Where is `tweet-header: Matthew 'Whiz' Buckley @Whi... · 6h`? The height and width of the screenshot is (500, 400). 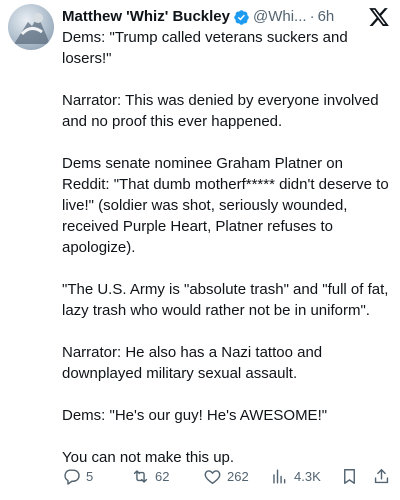 tweet-header: Matthew 'Whiz' Buckley @Whi... · 6h is located at coordinates (212, 17).